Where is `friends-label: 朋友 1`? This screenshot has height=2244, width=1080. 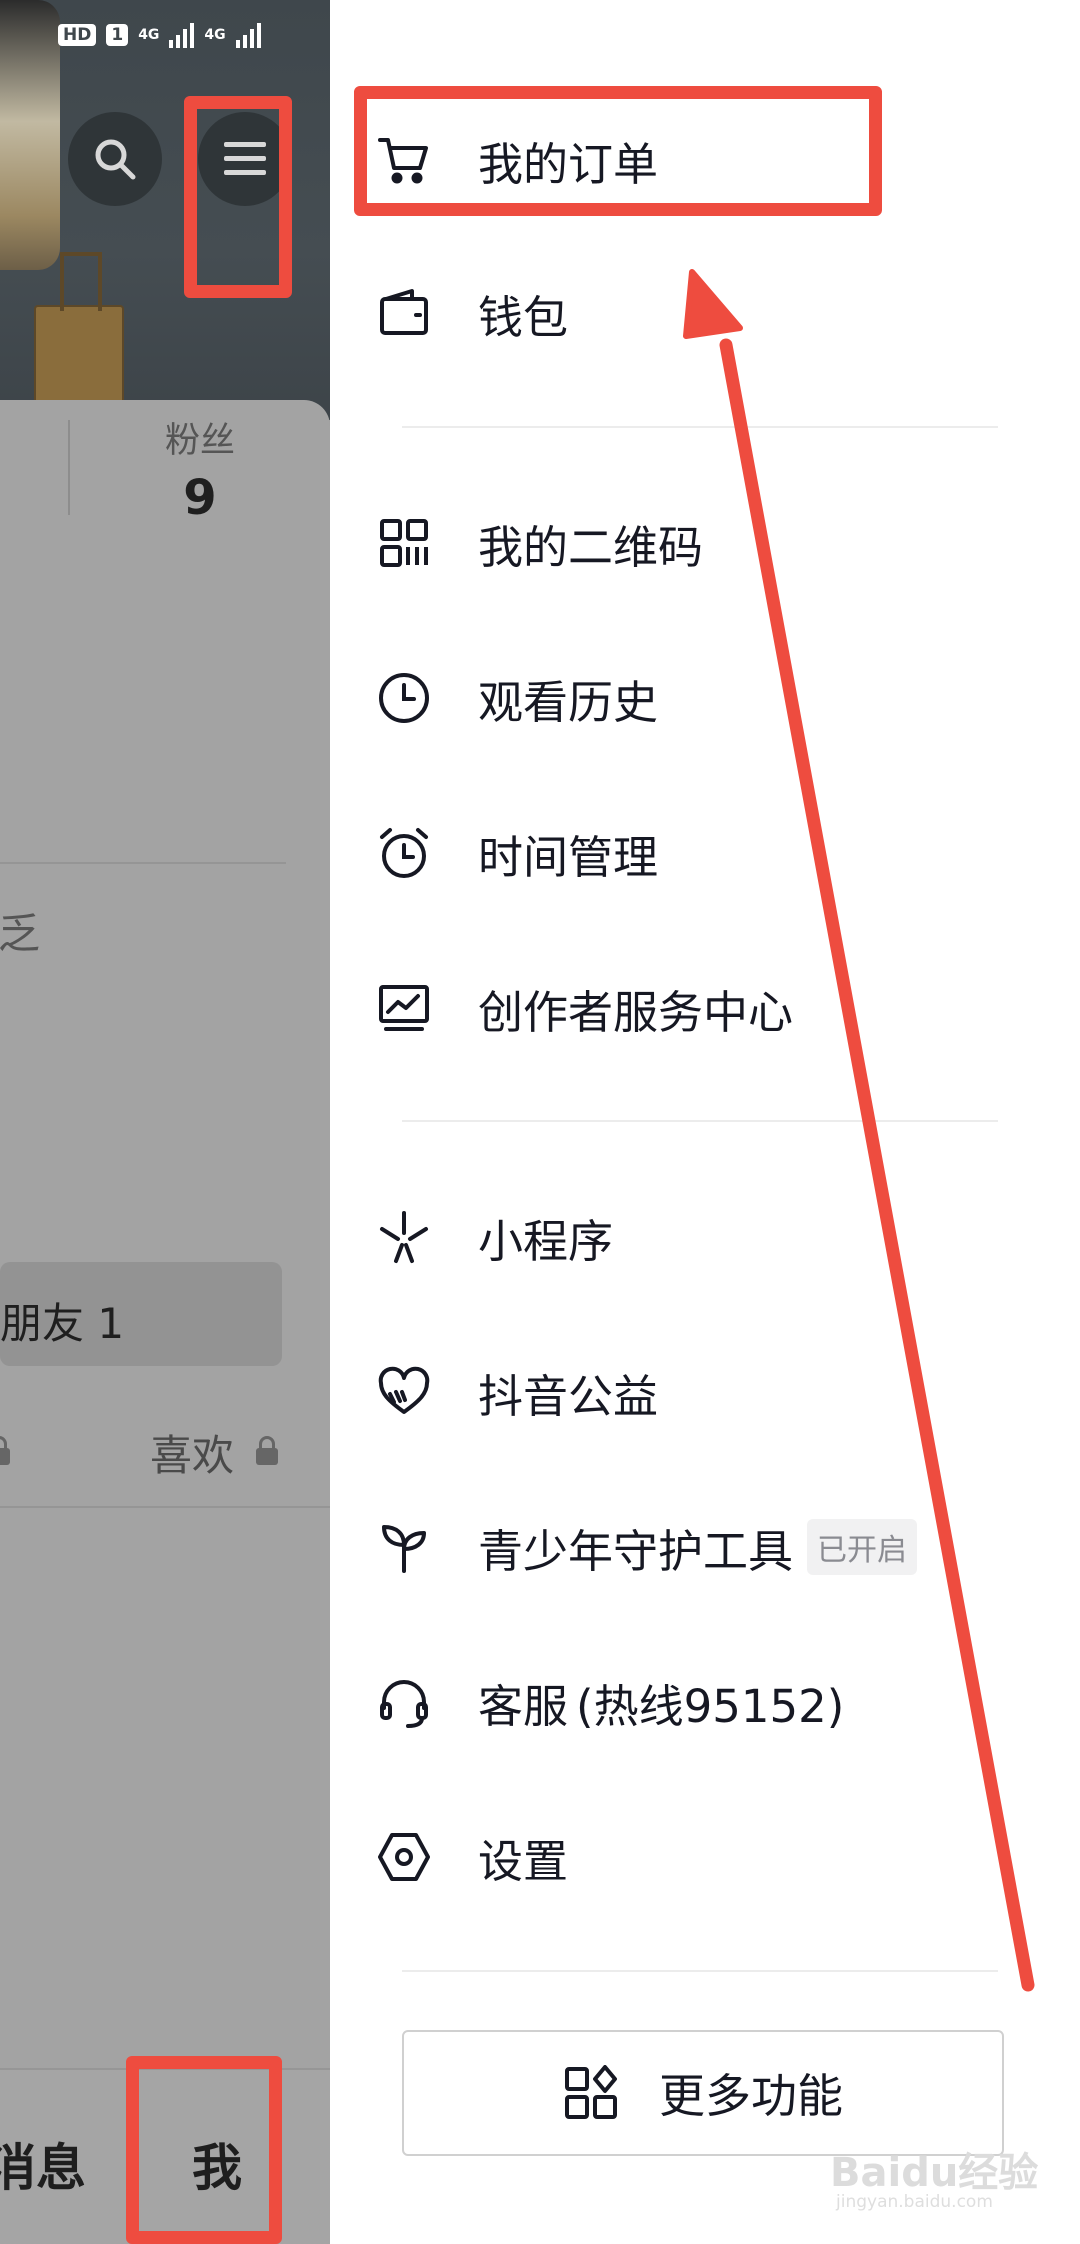
friends-label: 朋友 1 is located at coordinates (62, 1323).